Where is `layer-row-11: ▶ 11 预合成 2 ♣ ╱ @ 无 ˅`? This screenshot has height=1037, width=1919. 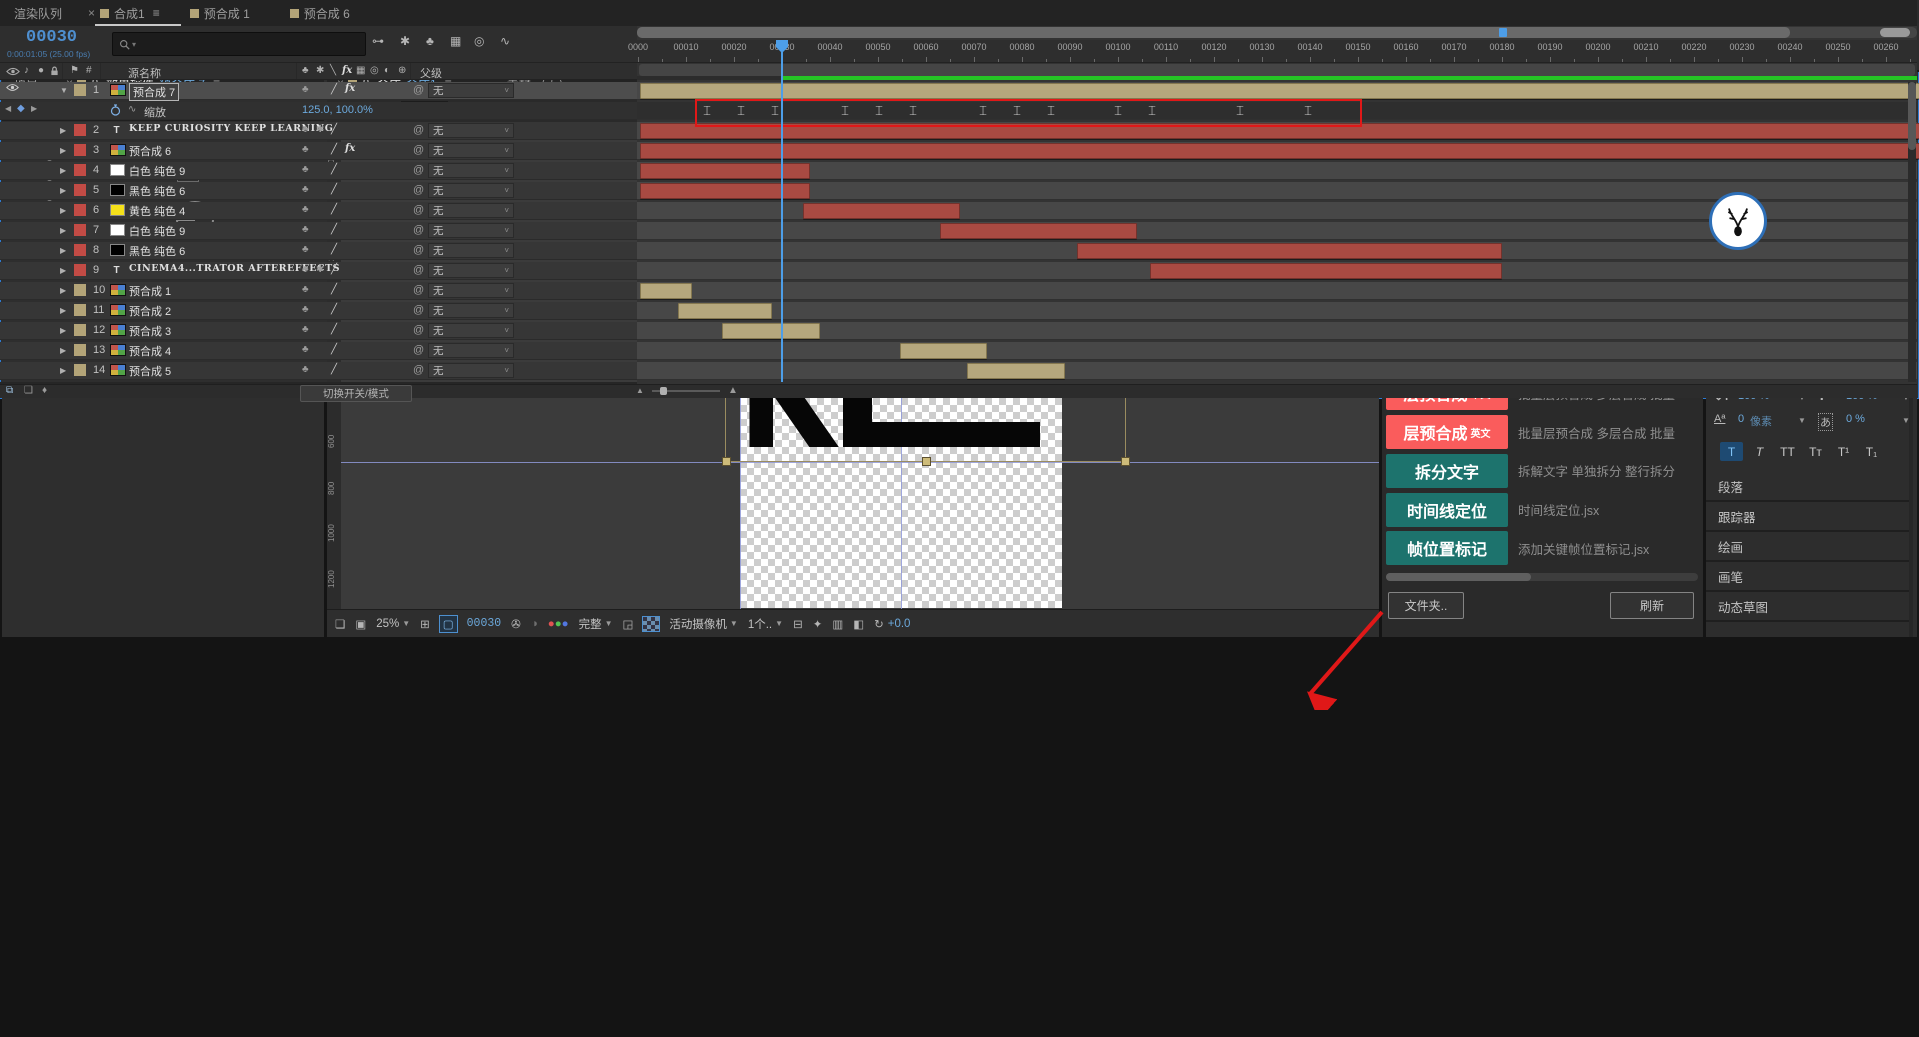
layer-row-11: ▶ 11 预合成 2 ♣ ╱ @ 无 ˅ is located at coordinates (318, 311).